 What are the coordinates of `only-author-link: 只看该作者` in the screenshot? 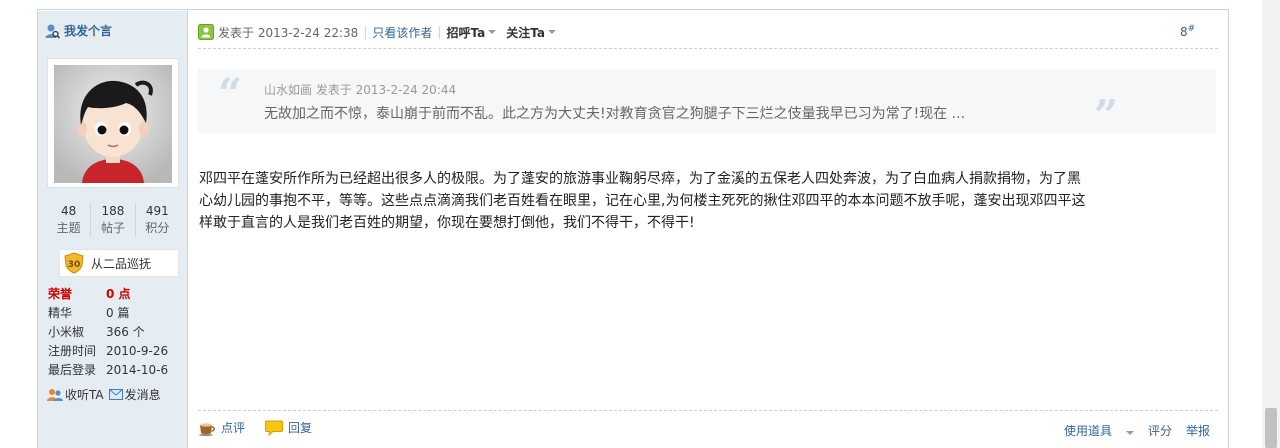 It's located at (402, 32).